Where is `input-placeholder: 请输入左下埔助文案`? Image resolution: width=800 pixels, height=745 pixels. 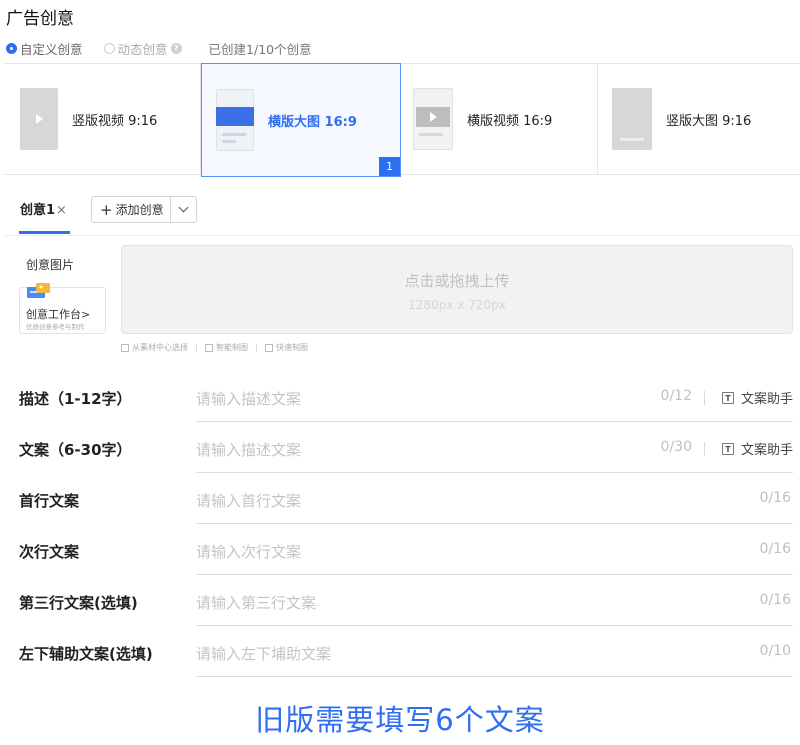 input-placeholder: 请输入左下埔助文案 is located at coordinates (264, 654).